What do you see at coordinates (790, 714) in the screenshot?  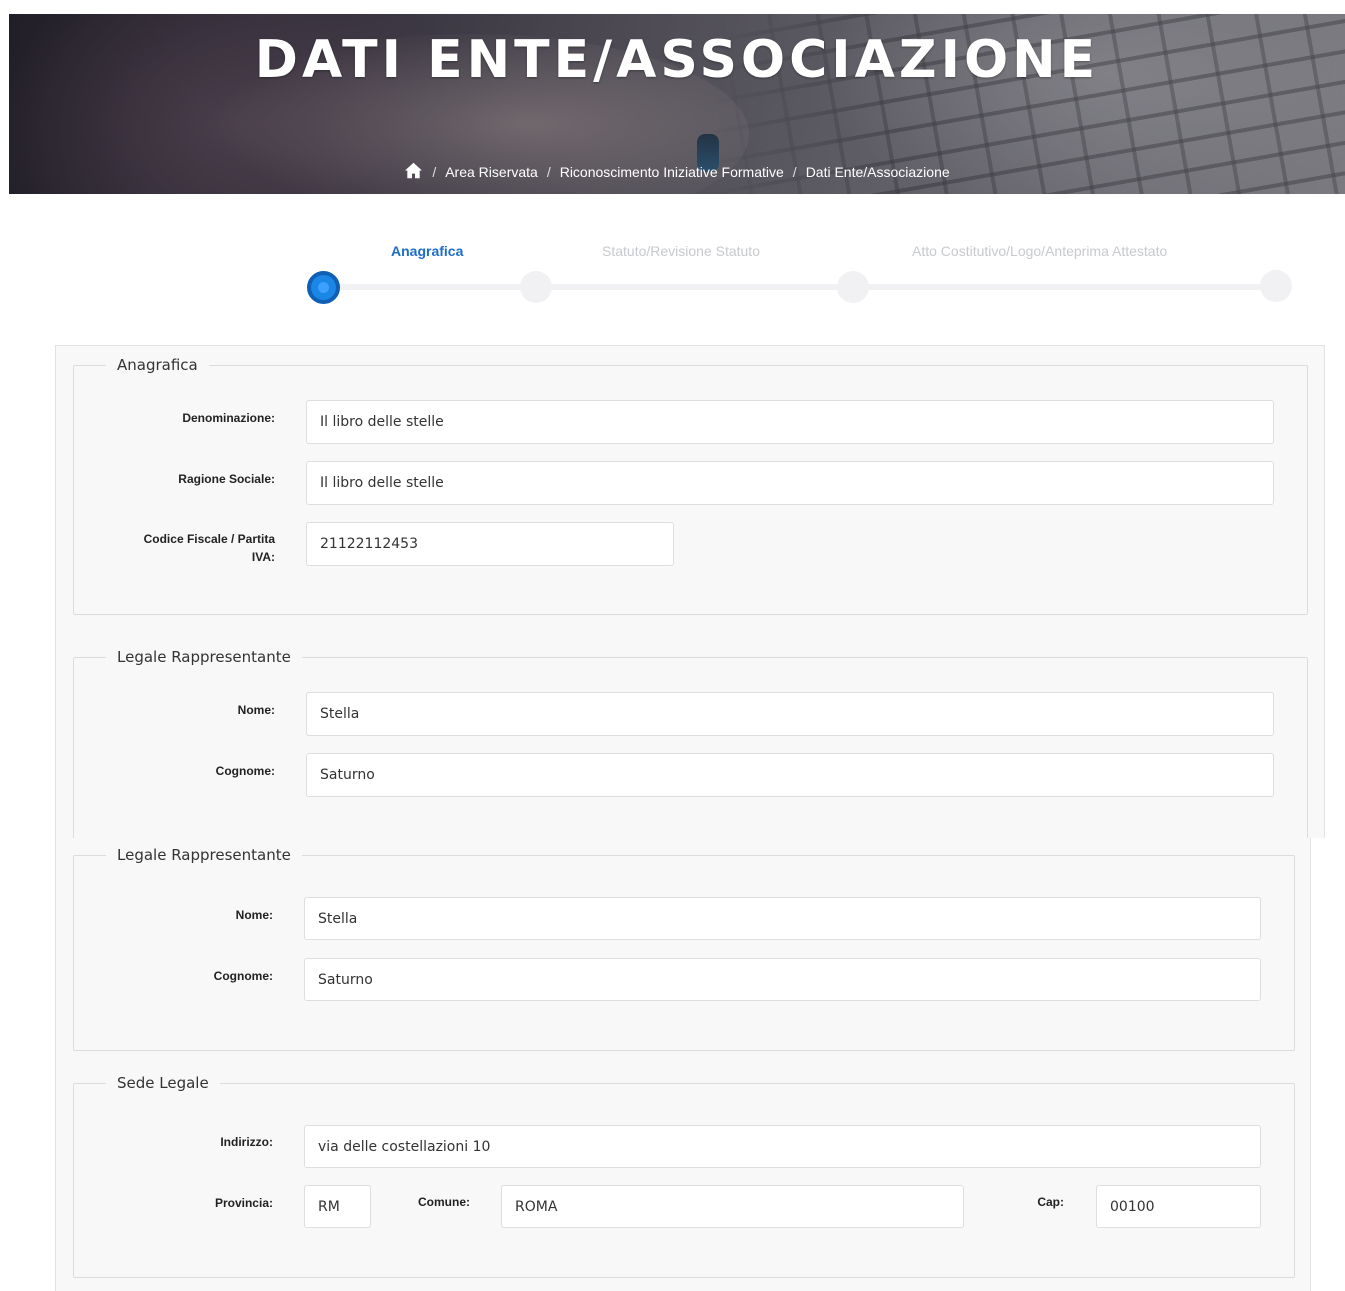 I see `nome-input: Stella` at bounding box center [790, 714].